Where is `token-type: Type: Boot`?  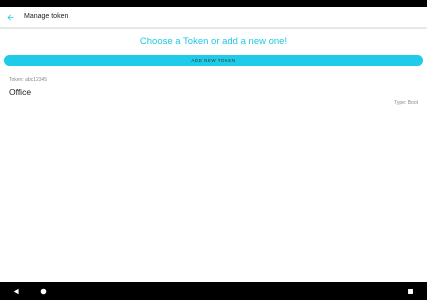
token-type: Type: Boot is located at coordinates (406, 103).